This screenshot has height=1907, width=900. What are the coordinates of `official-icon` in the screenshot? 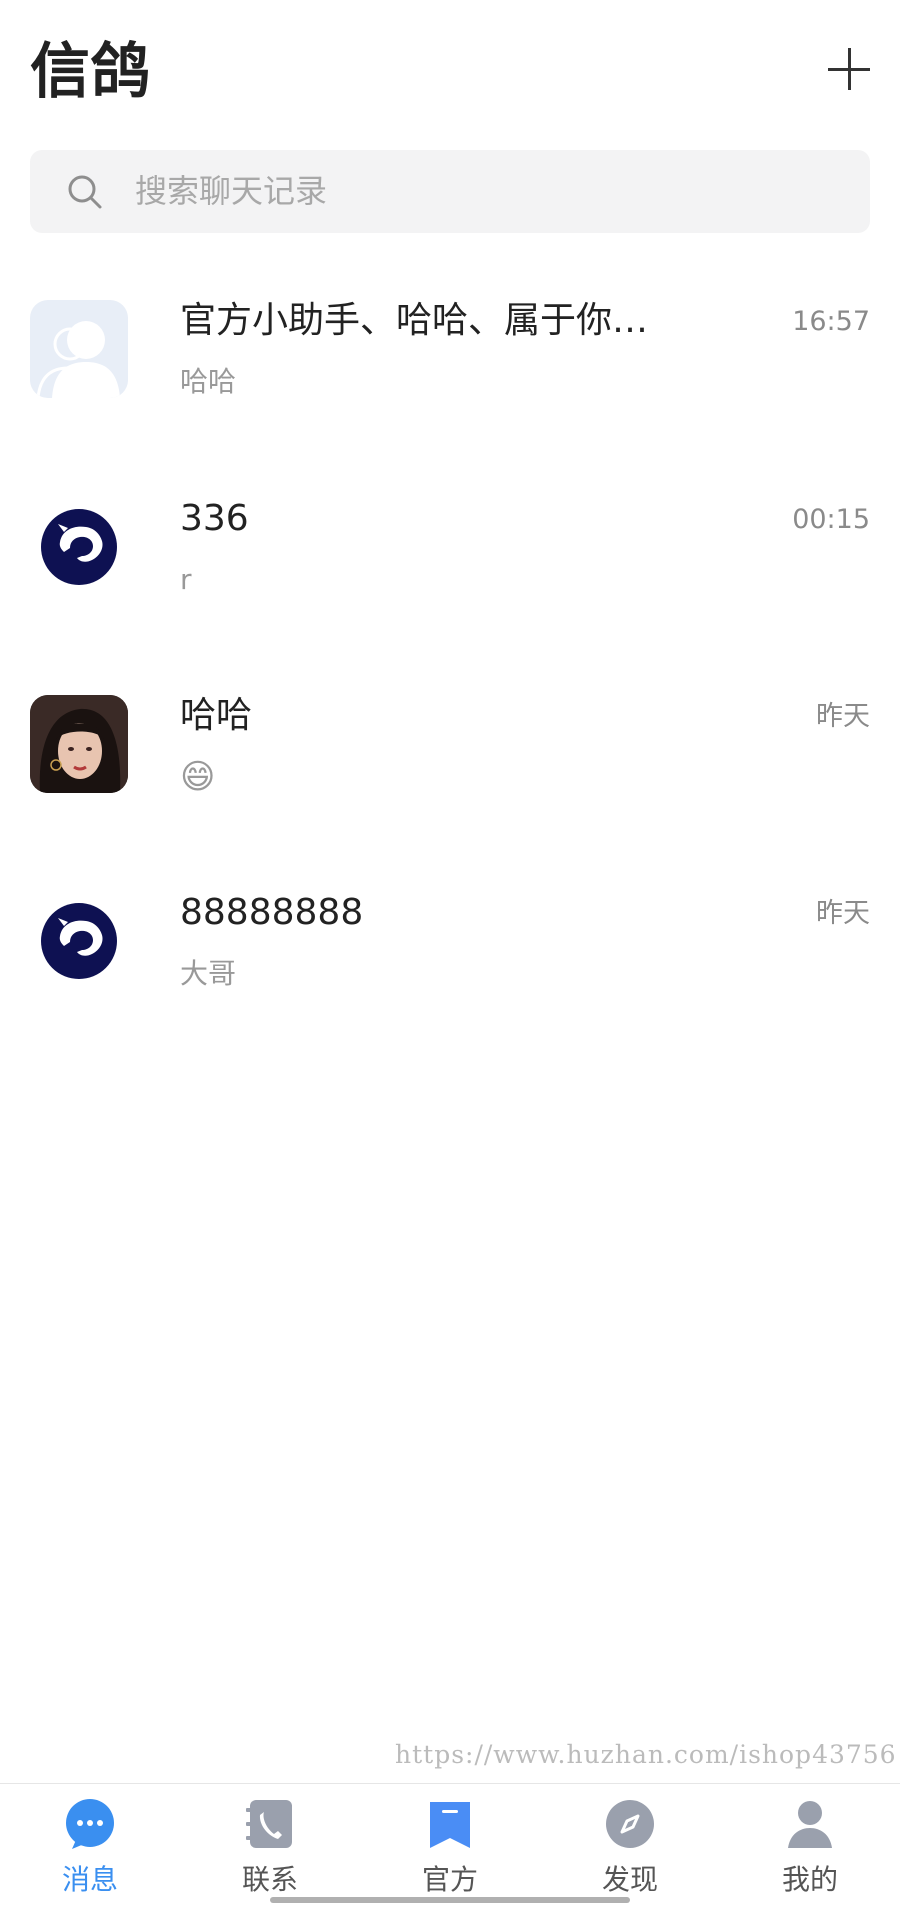 It's located at (450, 1825).